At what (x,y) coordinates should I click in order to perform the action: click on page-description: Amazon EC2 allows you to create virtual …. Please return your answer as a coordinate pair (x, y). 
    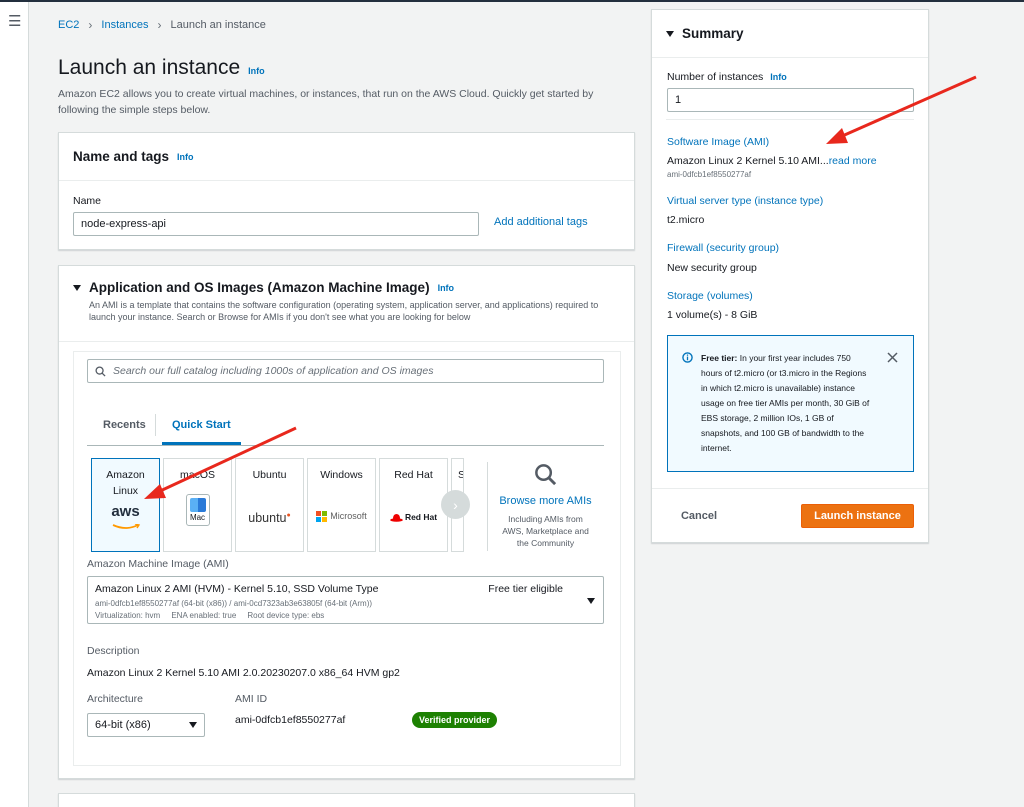
    Looking at the image, I should click on (326, 102).